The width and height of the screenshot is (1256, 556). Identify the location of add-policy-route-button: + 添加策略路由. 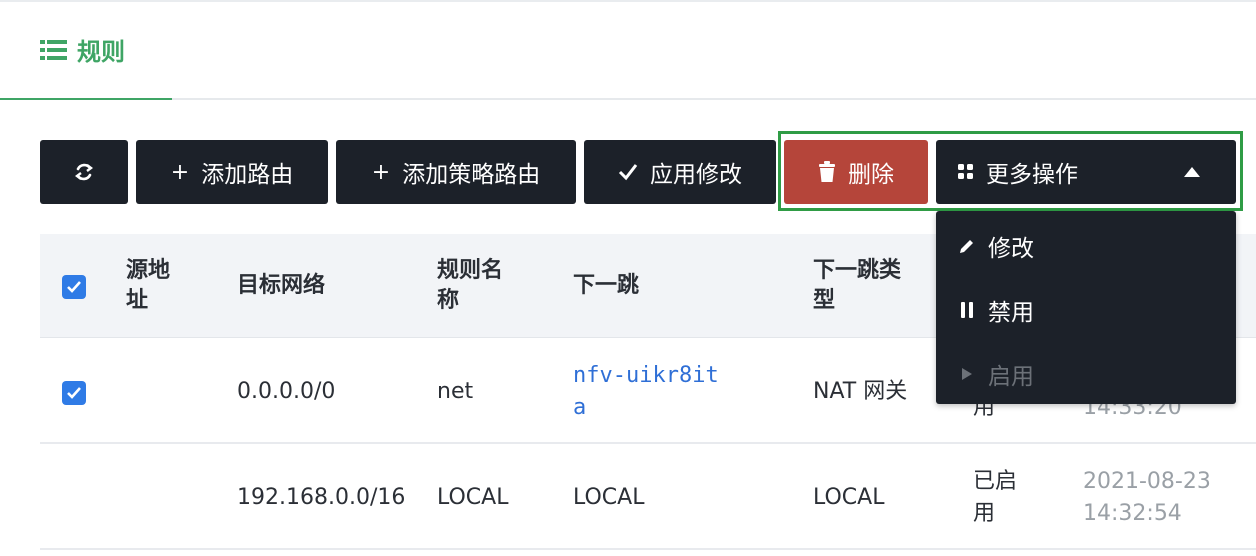
(456, 172).